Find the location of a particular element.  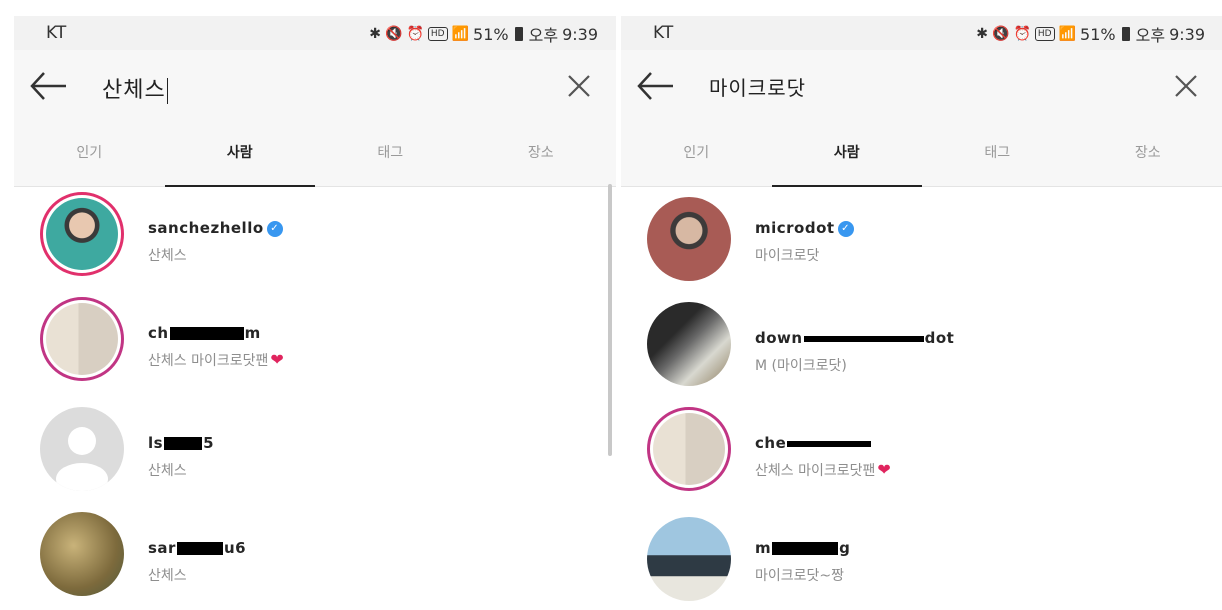

result-username: sar u6 is located at coordinates (197, 548).